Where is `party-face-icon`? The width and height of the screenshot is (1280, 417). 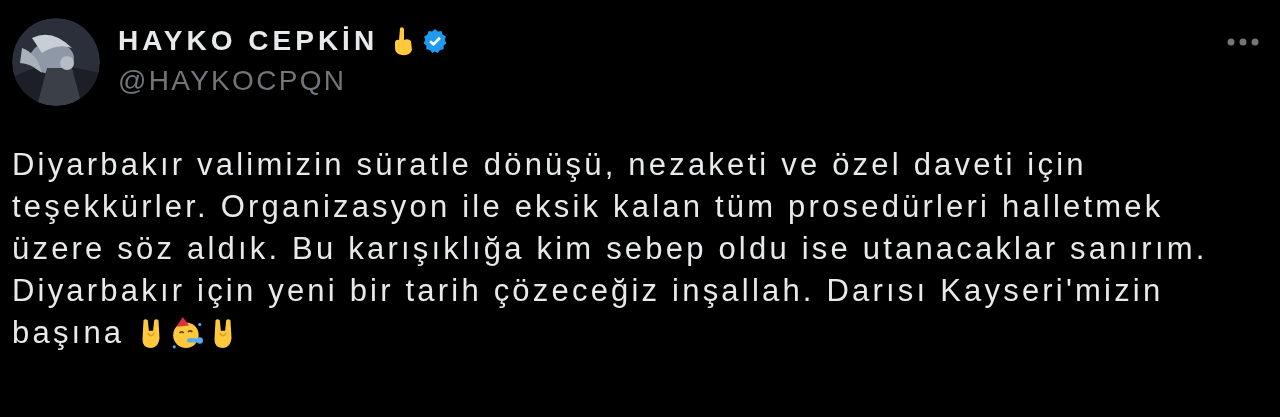
party-face-icon is located at coordinates (187, 333).